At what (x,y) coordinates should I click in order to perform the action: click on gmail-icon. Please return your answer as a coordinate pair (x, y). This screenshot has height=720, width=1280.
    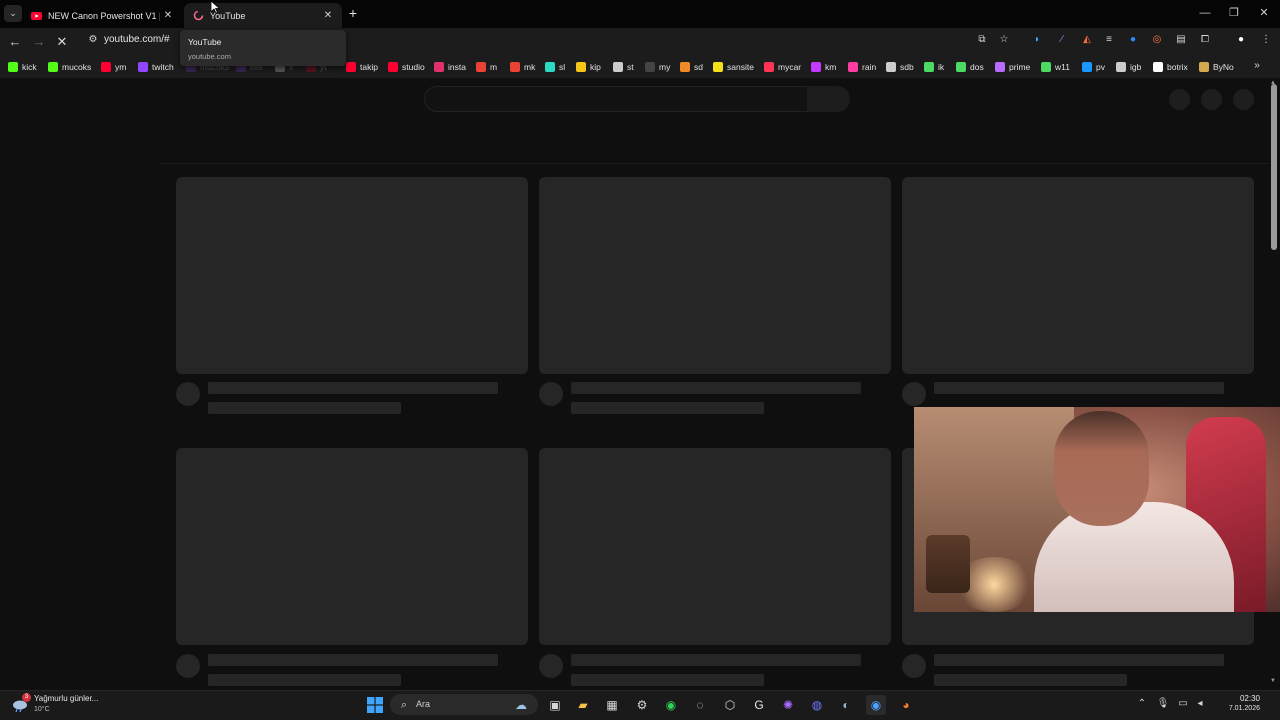
    Looking at the image, I should click on (515, 67).